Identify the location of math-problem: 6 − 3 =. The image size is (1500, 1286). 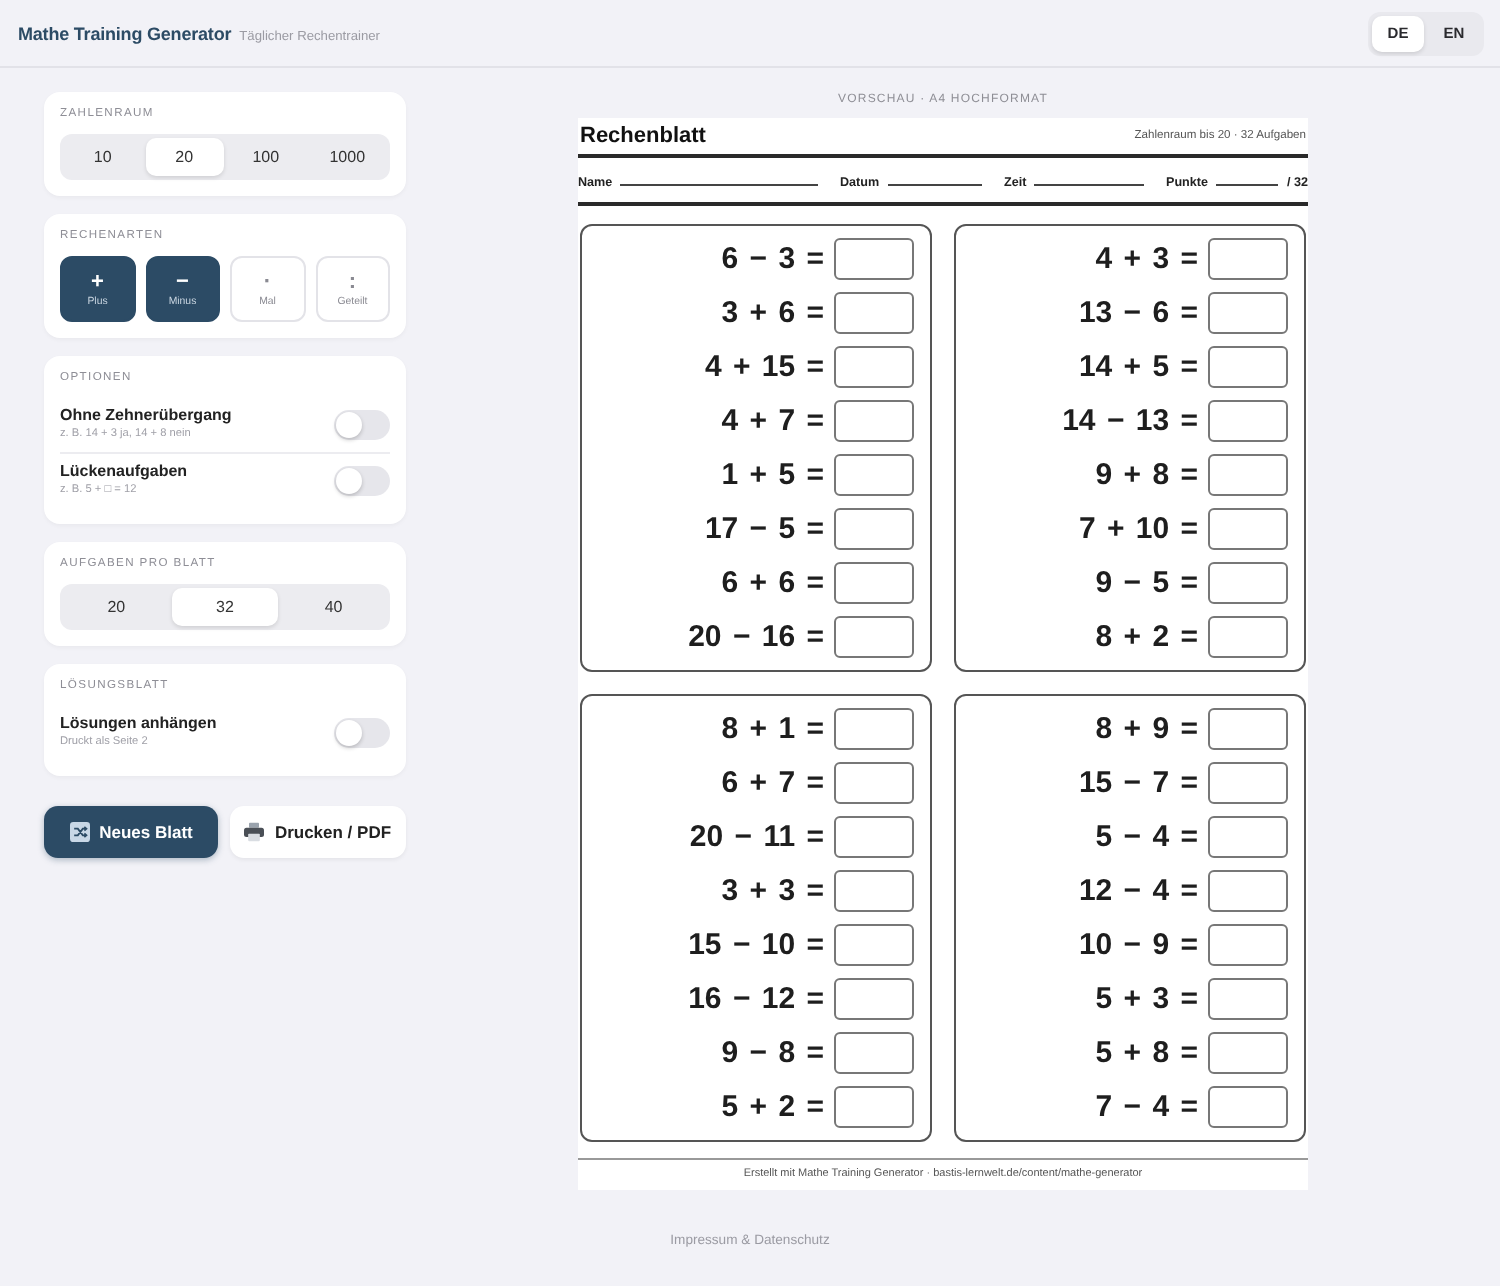
(772, 259).